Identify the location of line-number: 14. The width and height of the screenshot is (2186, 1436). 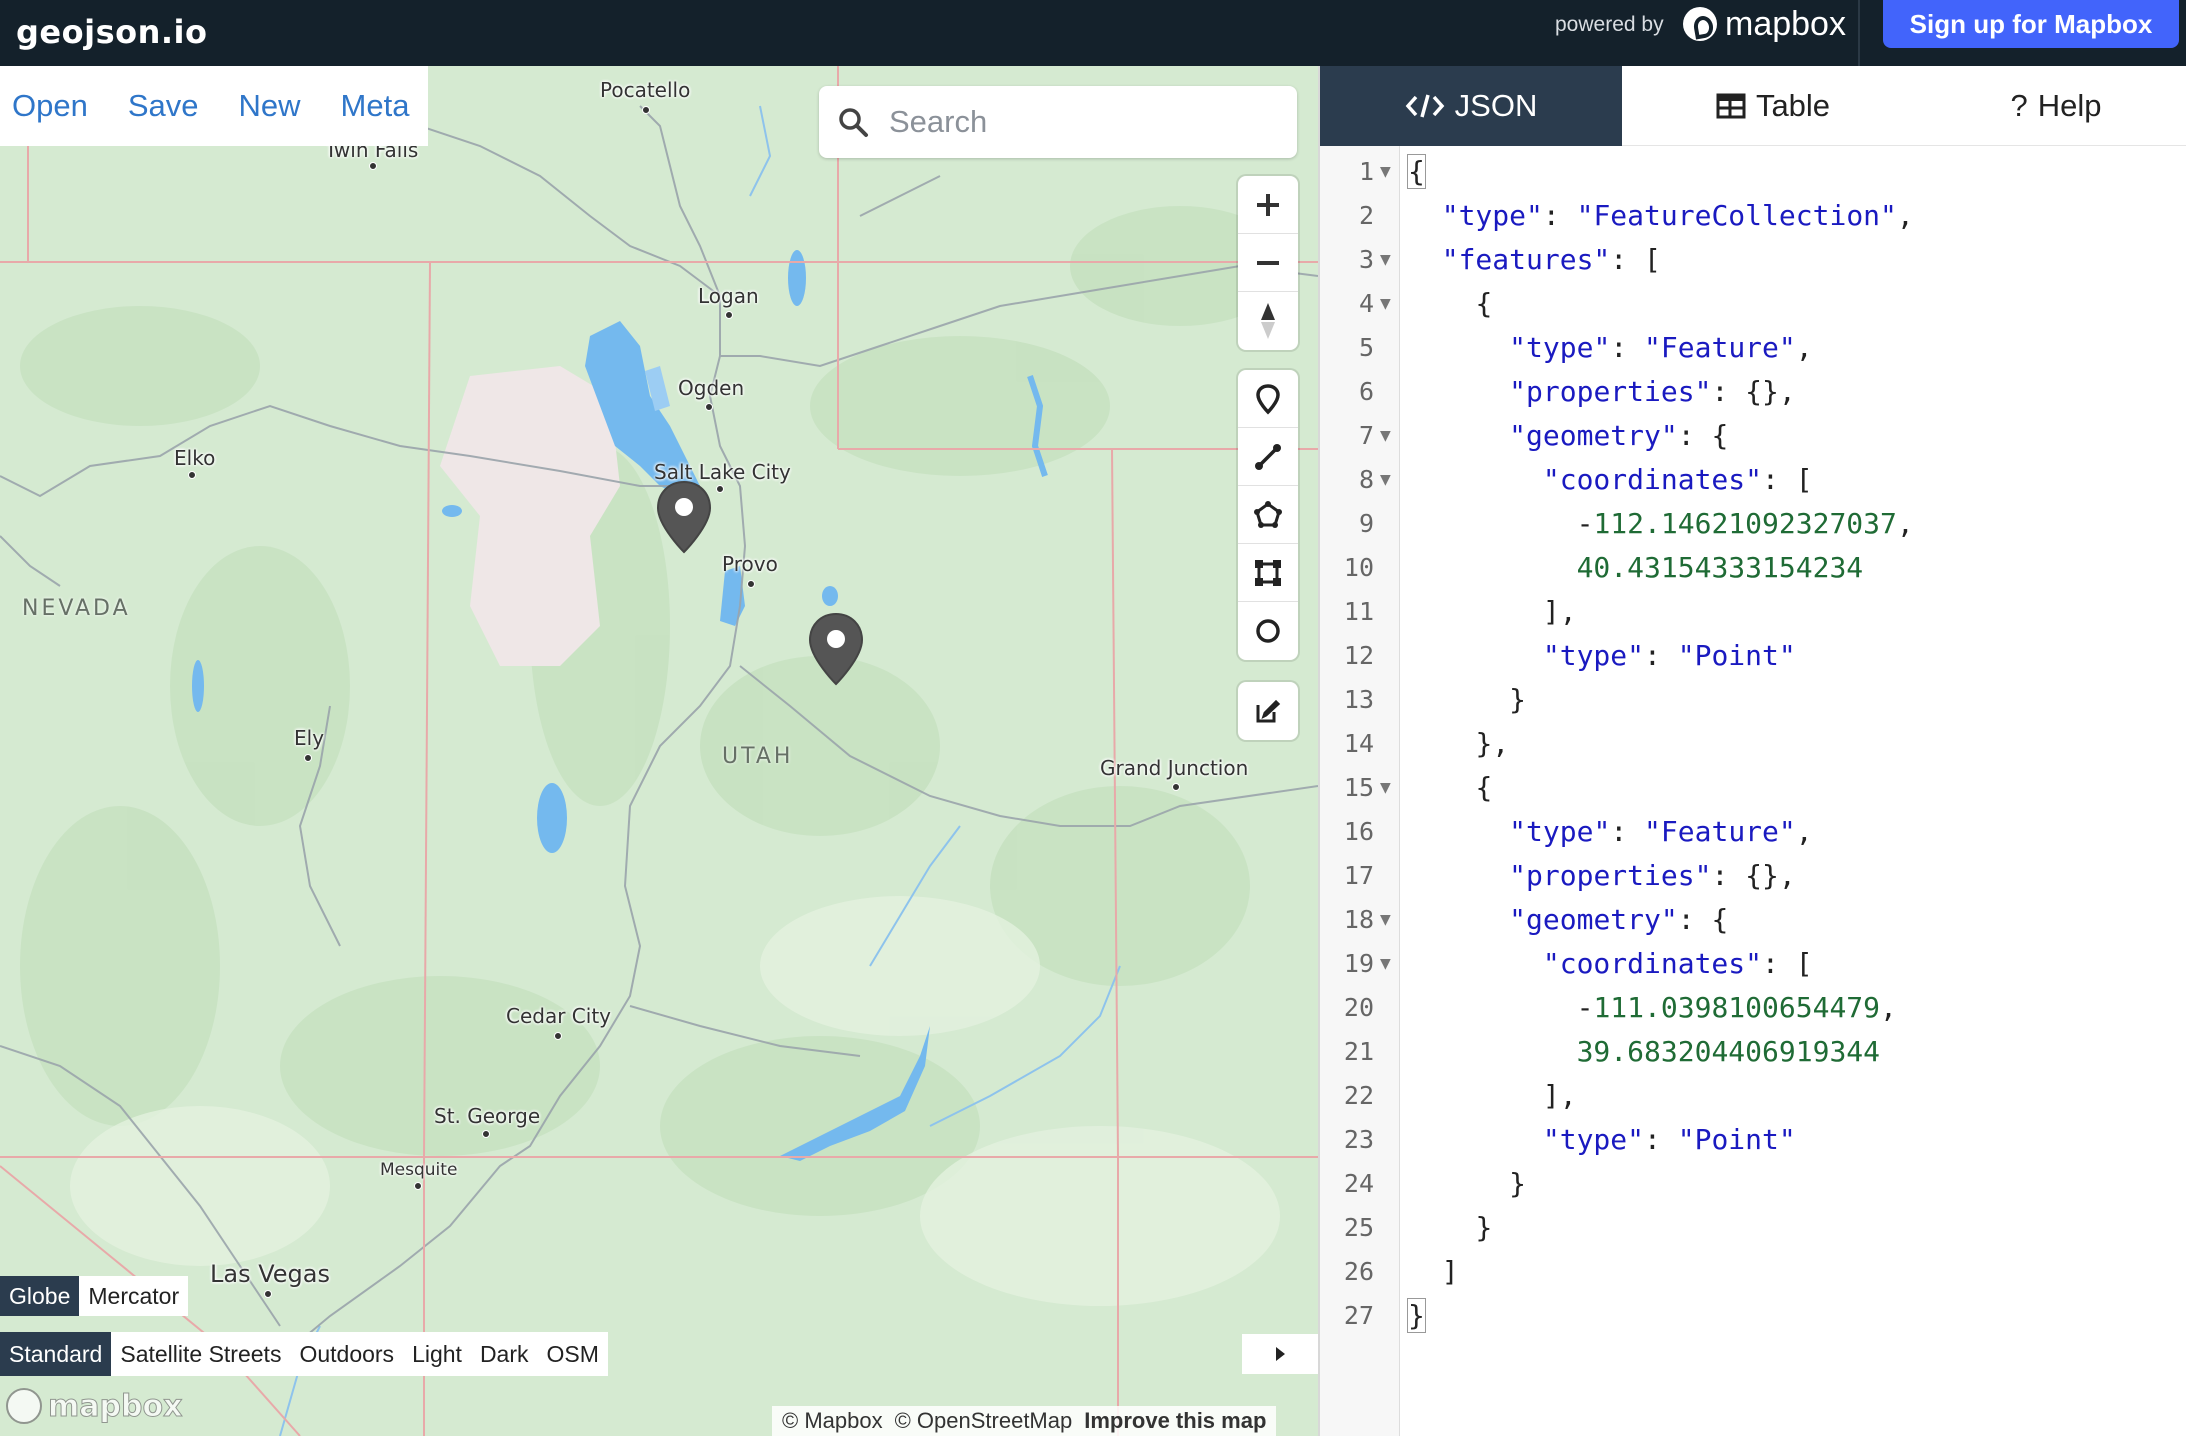
(1358, 743).